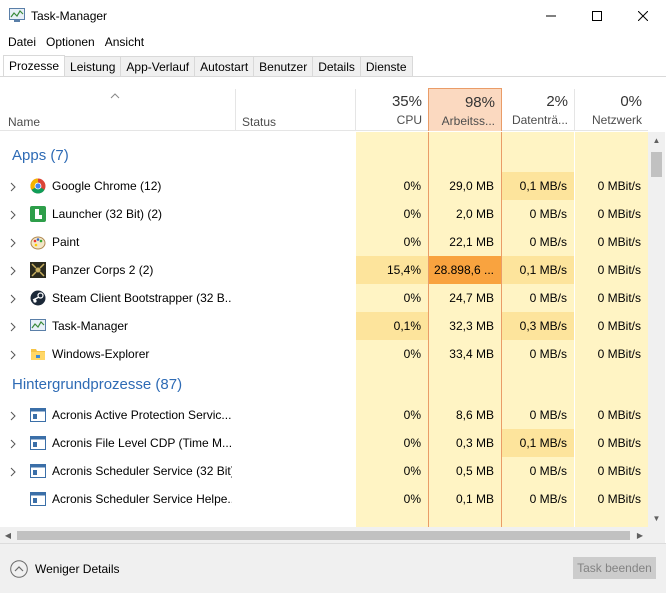 Image resolution: width=666 pixels, height=593 pixels. What do you see at coordinates (17, 15) in the screenshot?
I see `task-manager-app-icon` at bounding box center [17, 15].